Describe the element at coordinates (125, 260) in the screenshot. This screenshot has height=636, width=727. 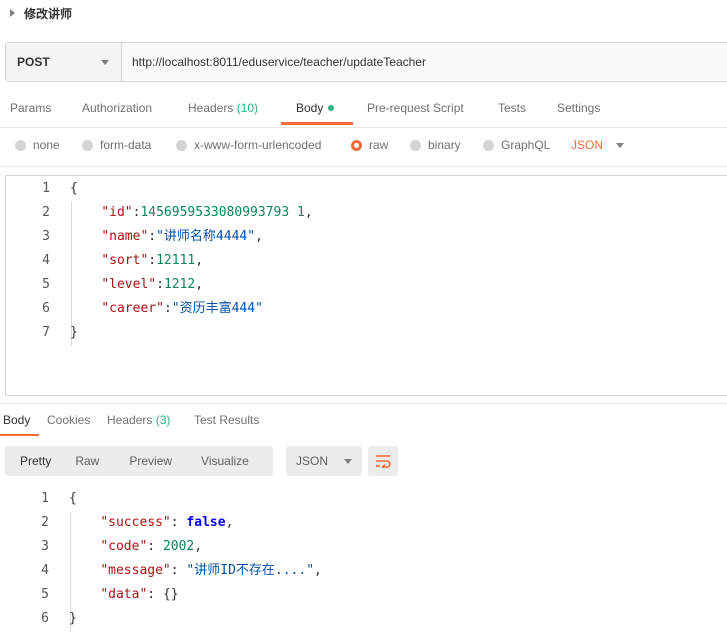
I see `json-key: "sort"` at that location.